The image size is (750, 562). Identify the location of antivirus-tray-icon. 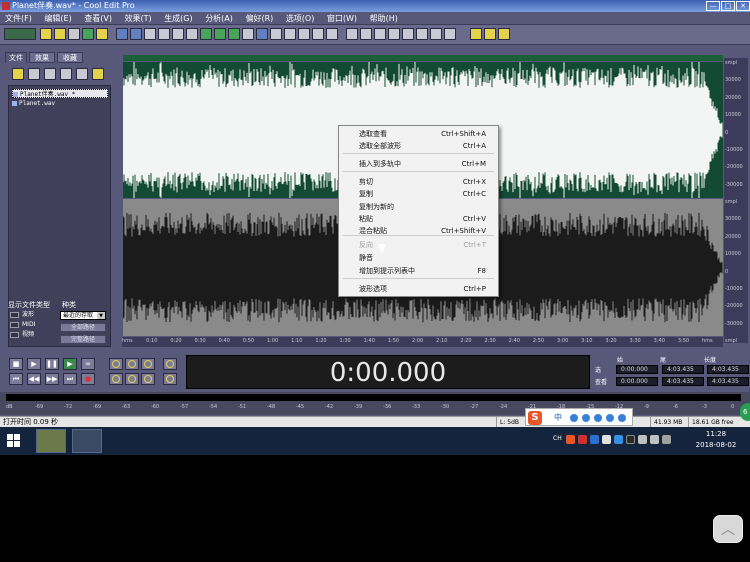
(582, 439).